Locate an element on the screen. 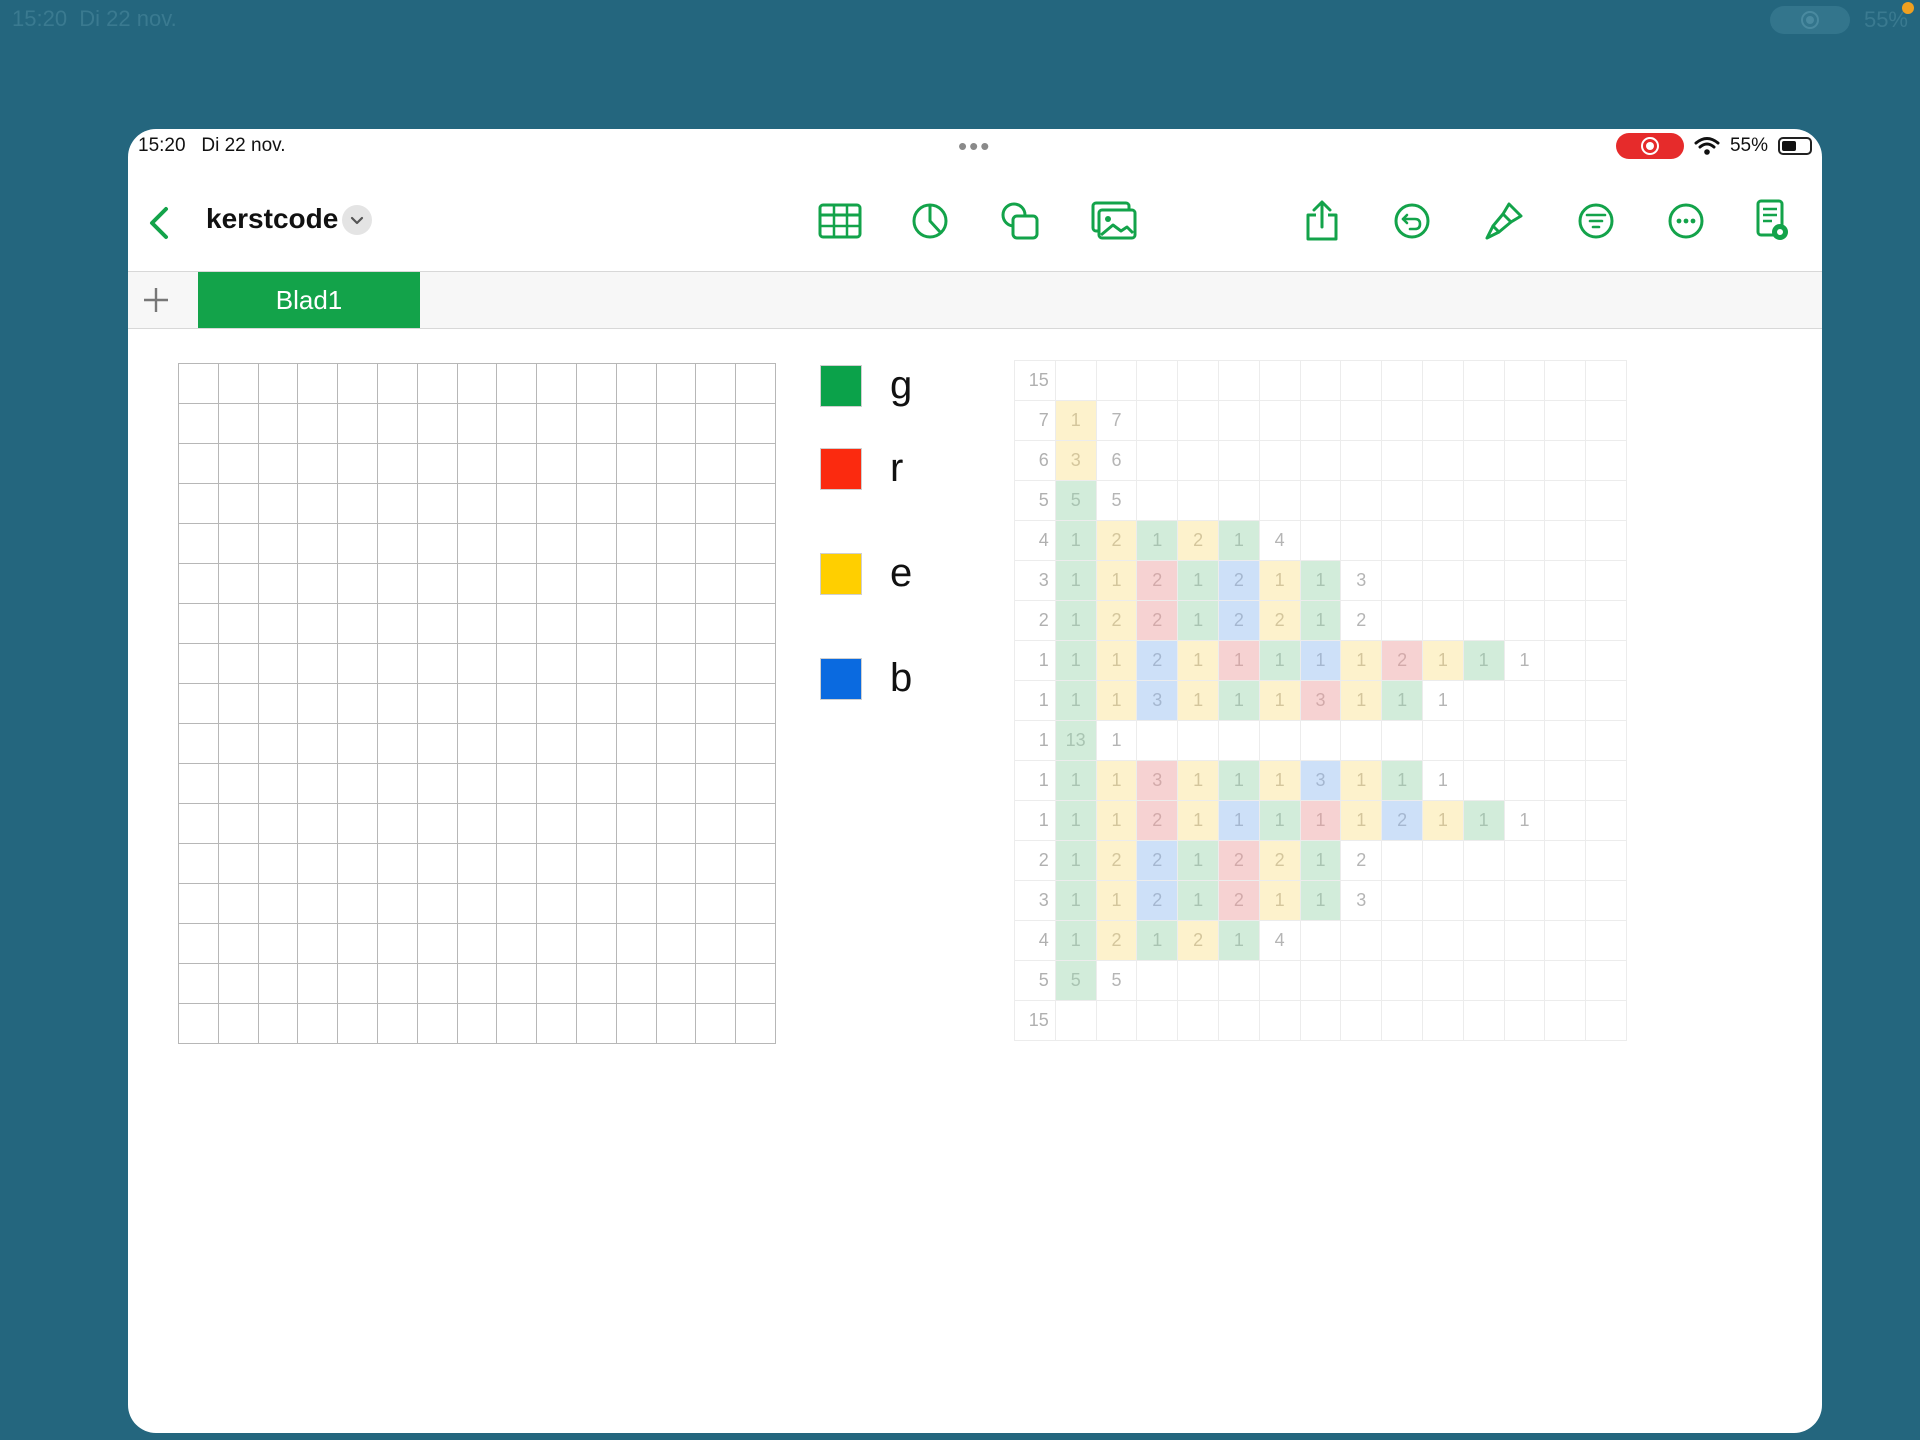  more-button is located at coordinates (1686, 221).